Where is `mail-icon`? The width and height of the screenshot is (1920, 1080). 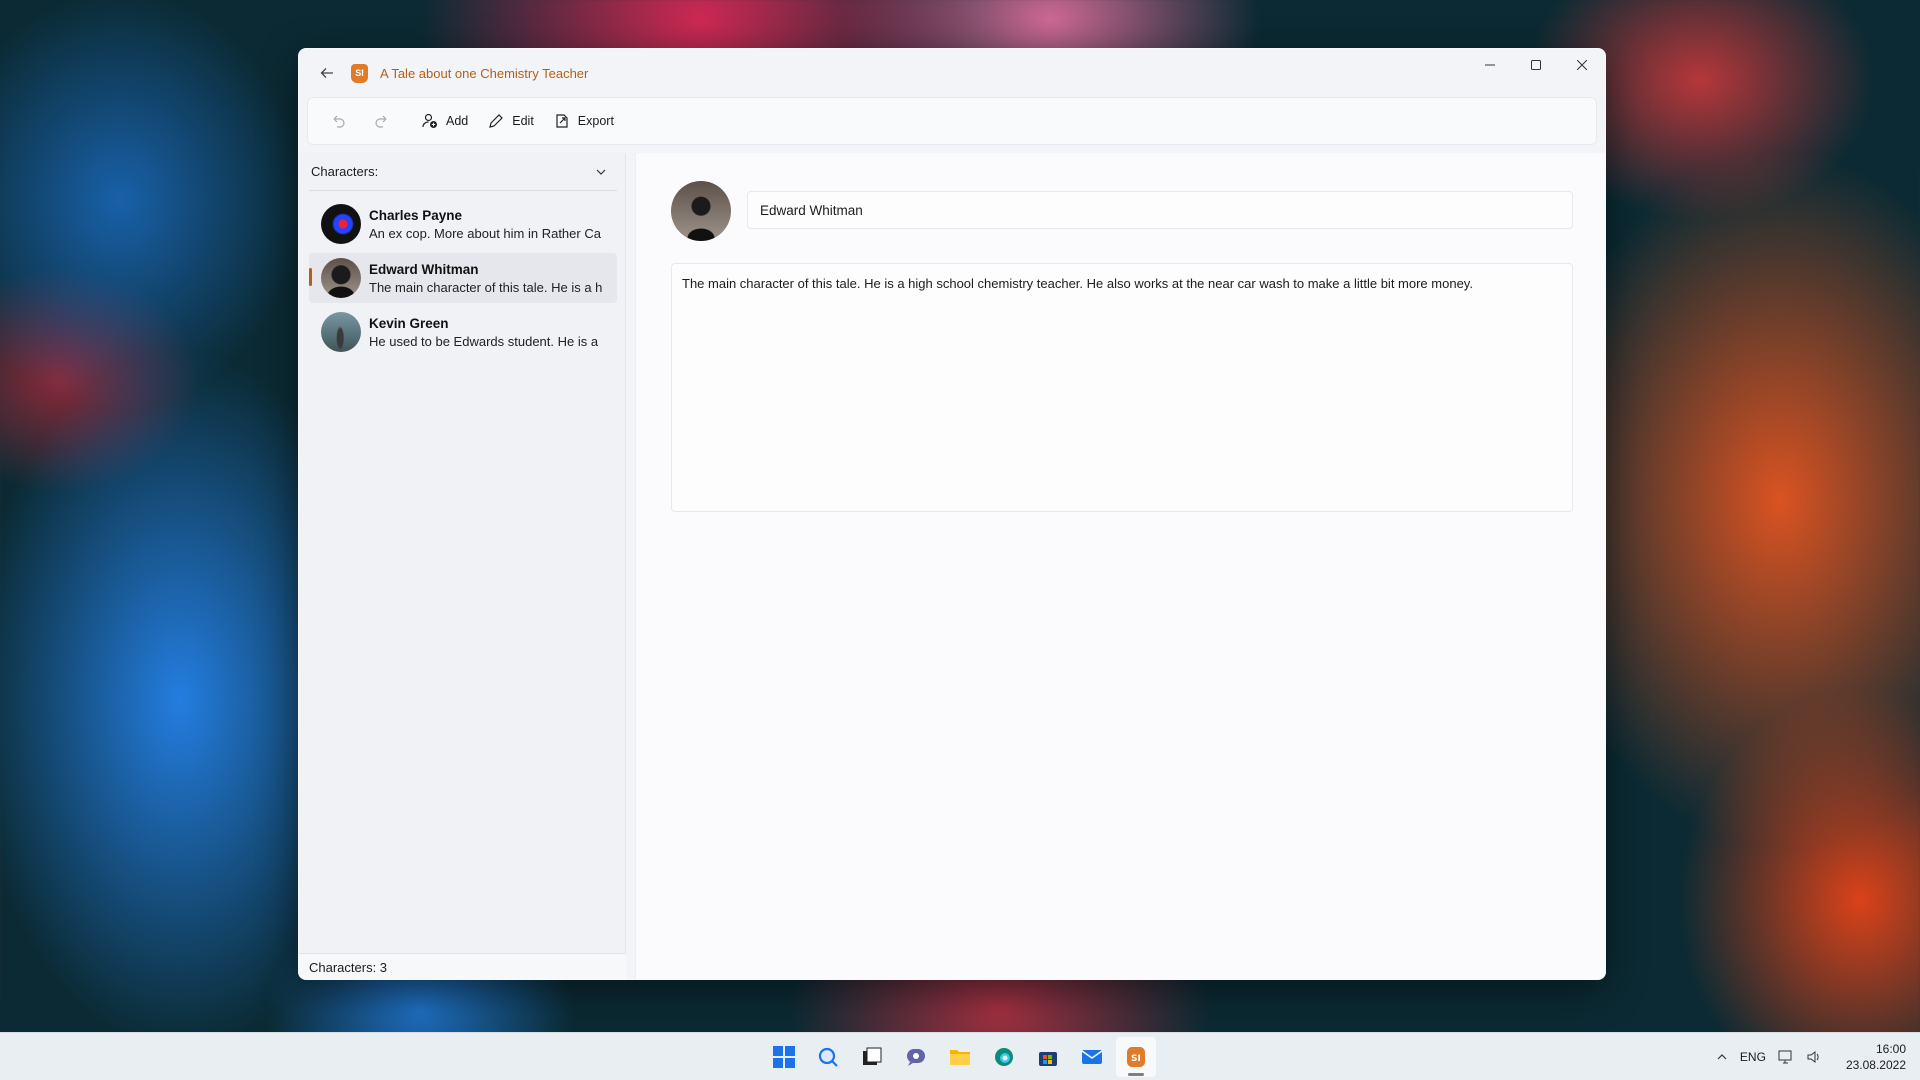 mail-icon is located at coordinates (1092, 1056).